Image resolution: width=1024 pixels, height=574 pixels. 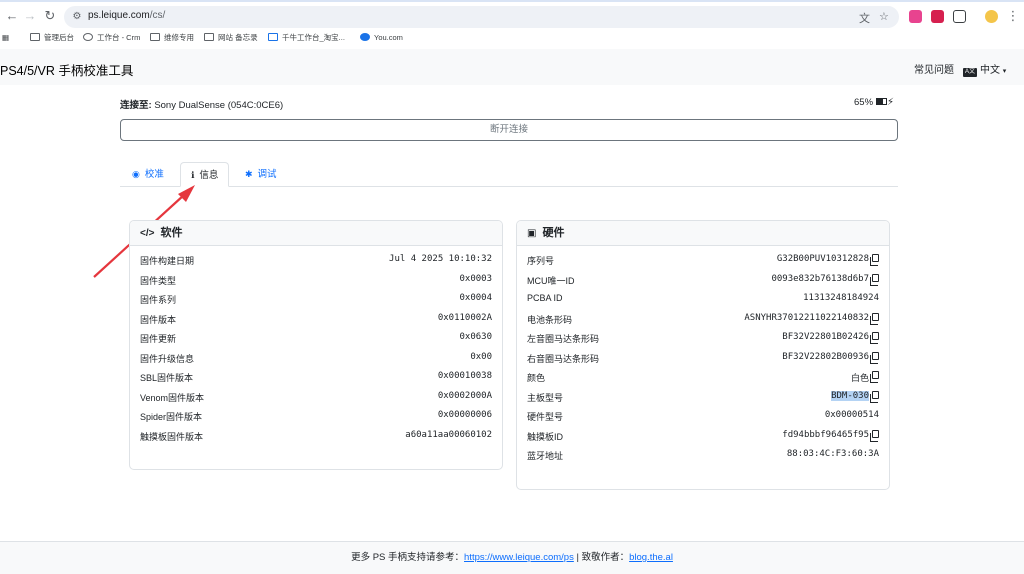 I want to click on hardware-info-value: 0x00000514, so click(x=851, y=415).